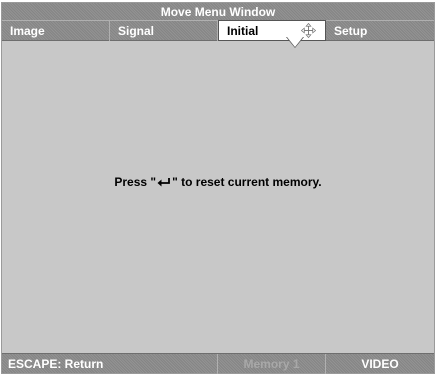 The image size is (436, 376). Describe the element at coordinates (272, 30) in the screenshot. I see `tab-initial: Initial` at that location.